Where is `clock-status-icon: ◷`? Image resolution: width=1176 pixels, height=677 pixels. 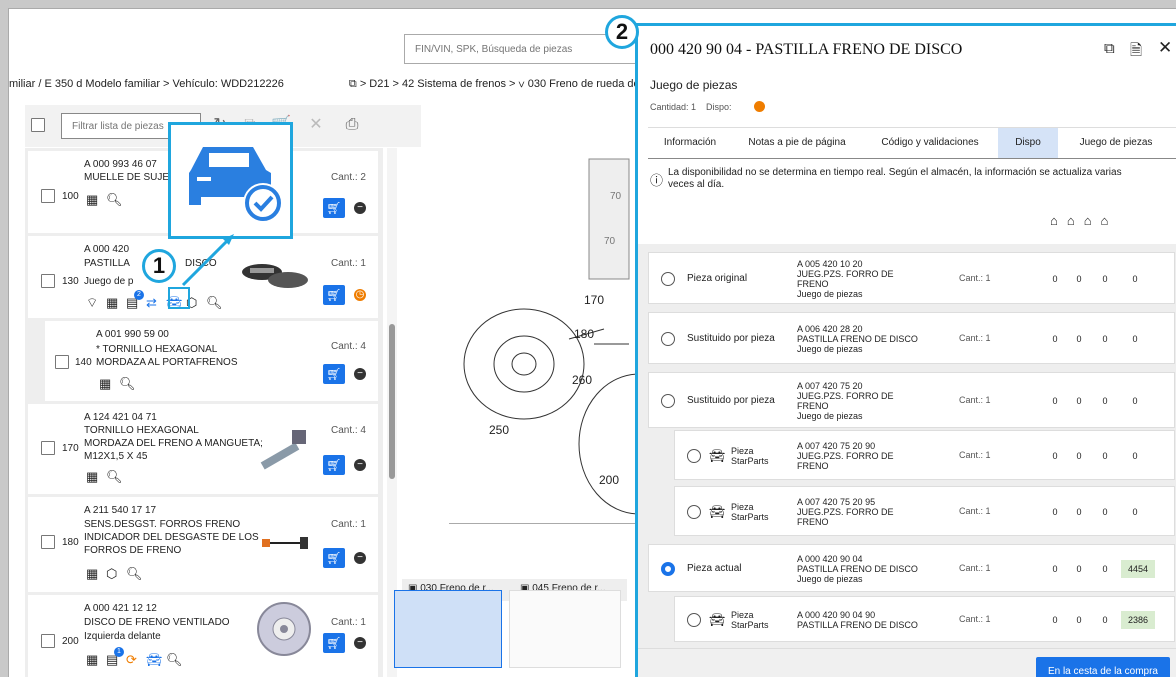 clock-status-icon: ◷ is located at coordinates (360, 295).